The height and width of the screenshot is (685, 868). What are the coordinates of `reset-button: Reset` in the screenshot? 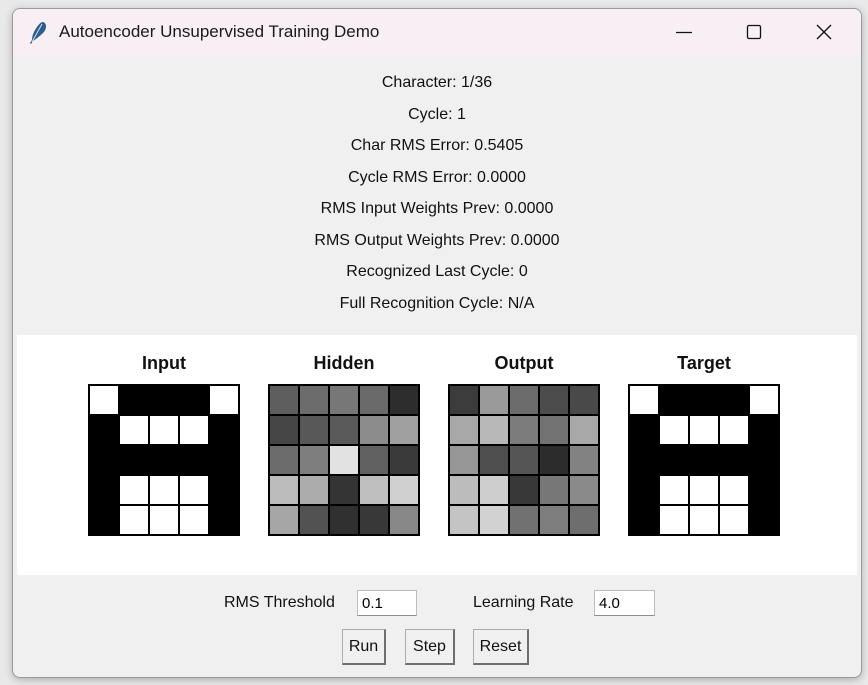 It's located at (501, 647).